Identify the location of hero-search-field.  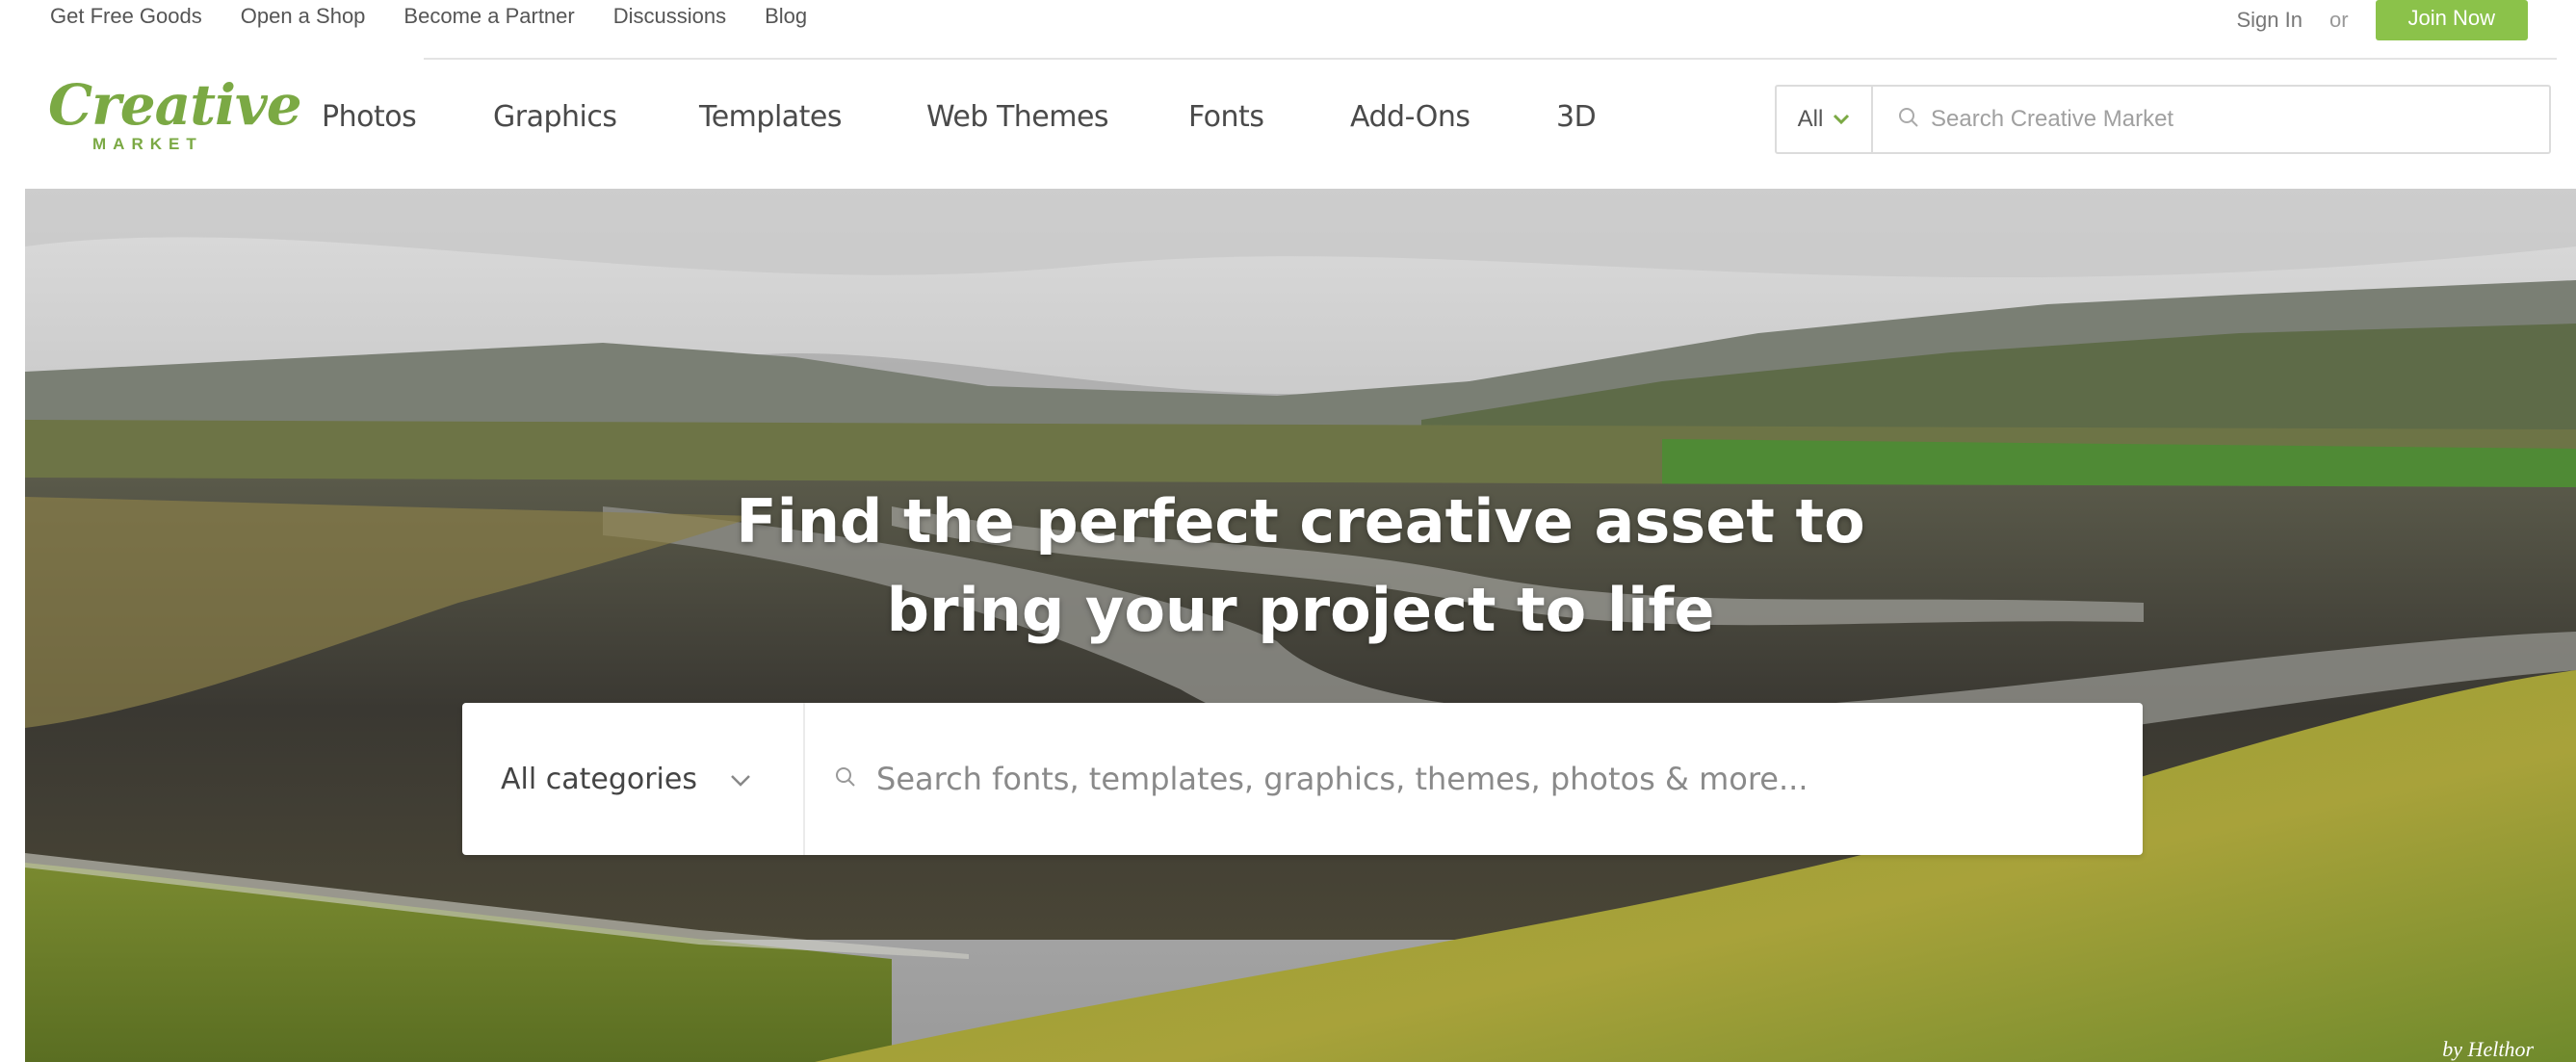
(1474, 779).